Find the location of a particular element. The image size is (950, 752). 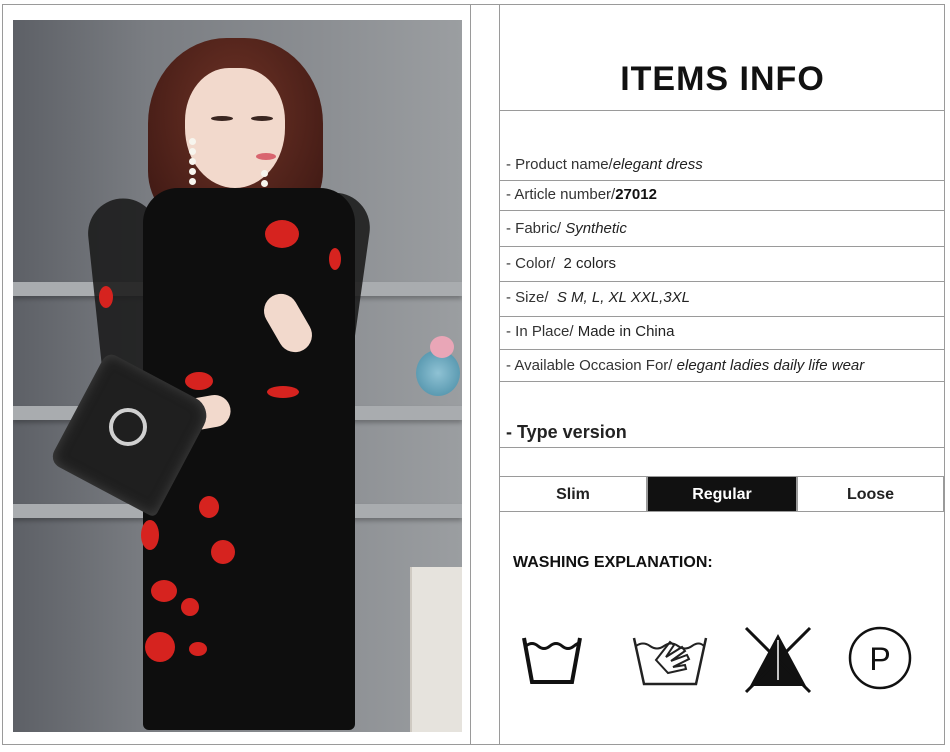

panel-divider-right is located at coordinates (499, 374).